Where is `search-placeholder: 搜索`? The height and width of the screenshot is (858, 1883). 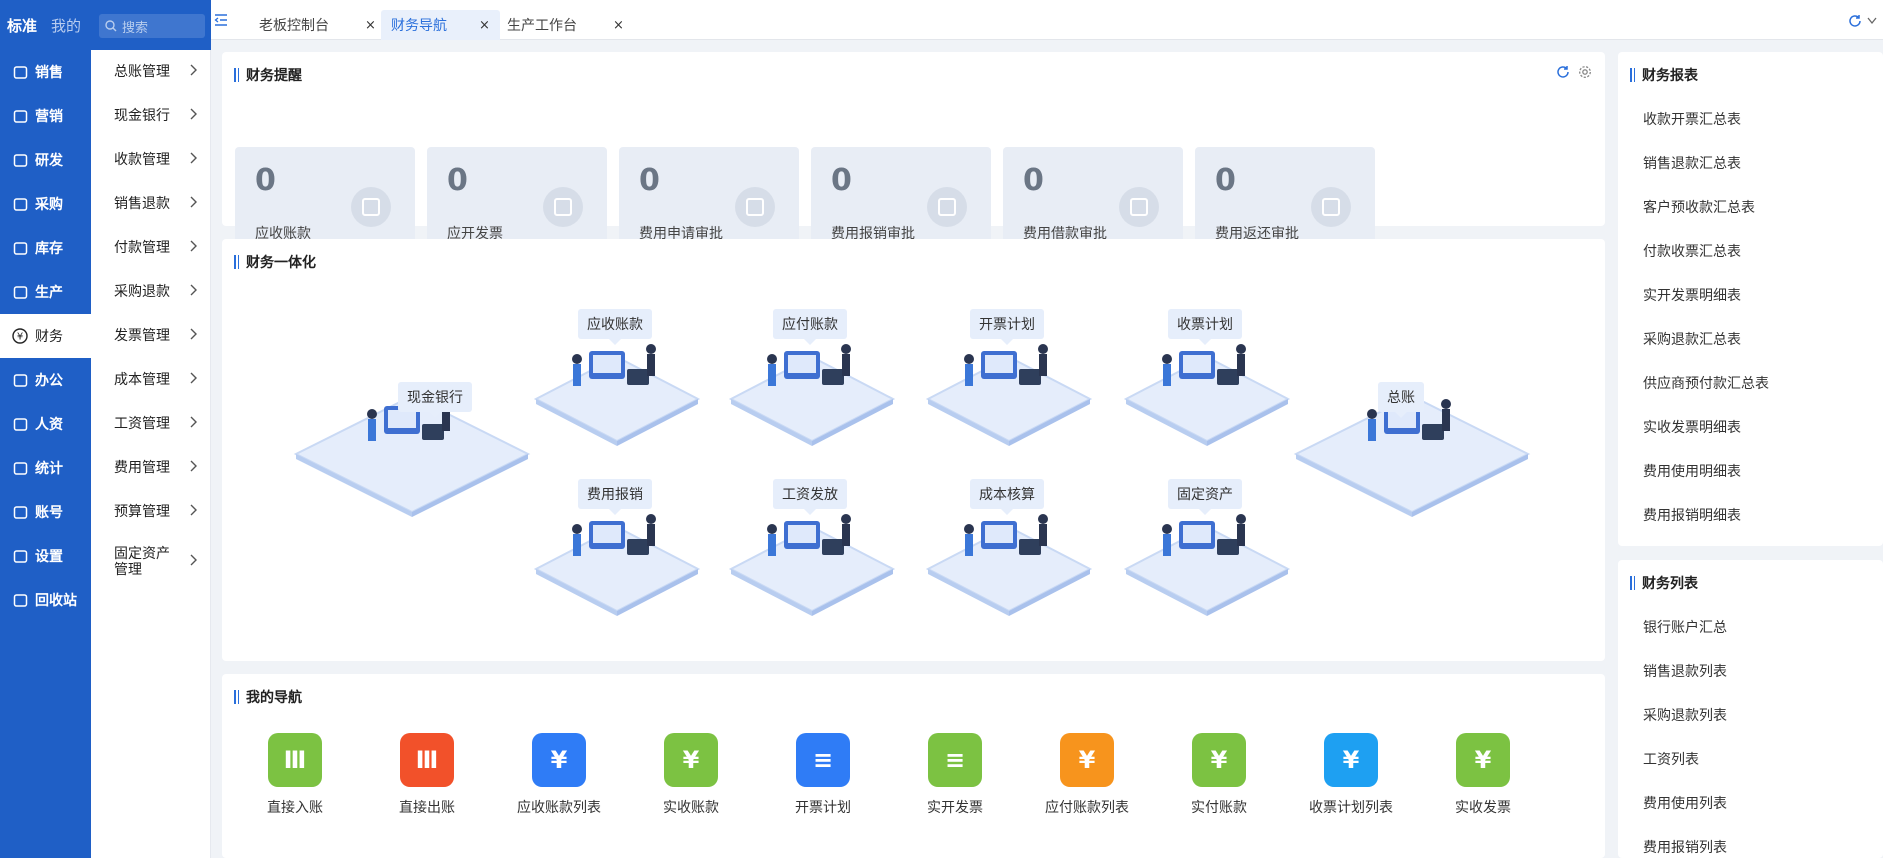
search-placeholder: 搜索 is located at coordinates (135, 28).